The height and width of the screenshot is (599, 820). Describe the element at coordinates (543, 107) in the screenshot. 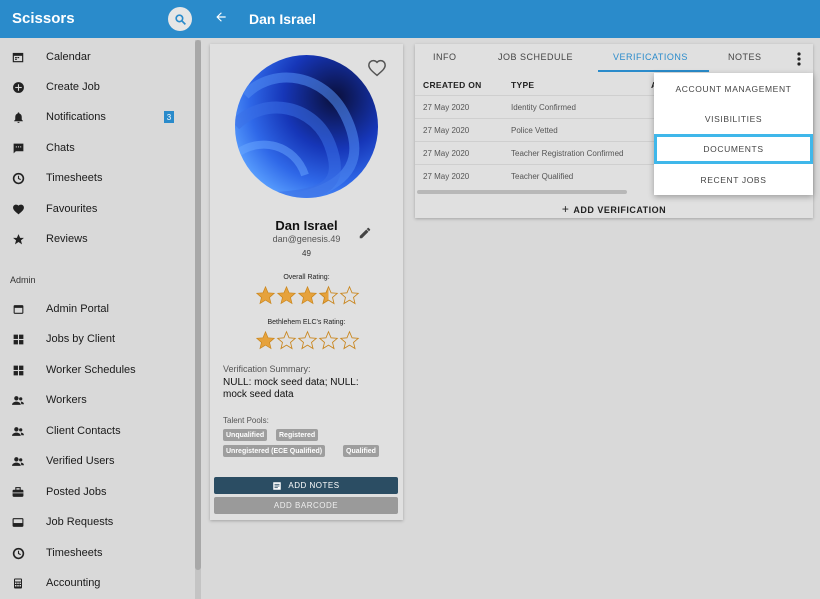

I see `cell-type: Identity Confirmed` at that location.